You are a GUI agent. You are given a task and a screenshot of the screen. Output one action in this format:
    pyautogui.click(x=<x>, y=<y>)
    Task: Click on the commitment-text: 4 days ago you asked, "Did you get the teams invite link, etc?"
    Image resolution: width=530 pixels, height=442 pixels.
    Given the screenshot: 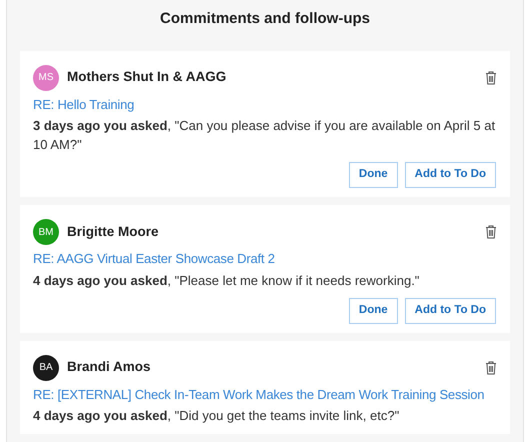 What is the action you would take?
    pyautogui.click(x=216, y=416)
    